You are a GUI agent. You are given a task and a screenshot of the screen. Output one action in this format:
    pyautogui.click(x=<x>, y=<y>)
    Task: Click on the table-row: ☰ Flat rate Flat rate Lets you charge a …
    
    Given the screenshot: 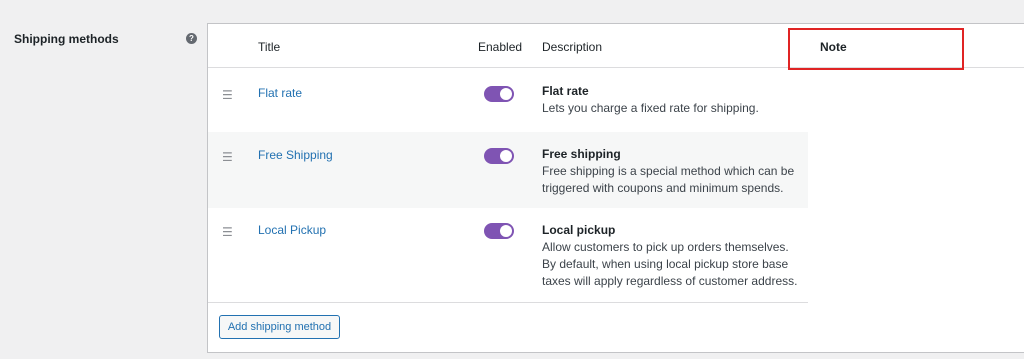 What is the action you would take?
    pyautogui.click(x=508, y=100)
    